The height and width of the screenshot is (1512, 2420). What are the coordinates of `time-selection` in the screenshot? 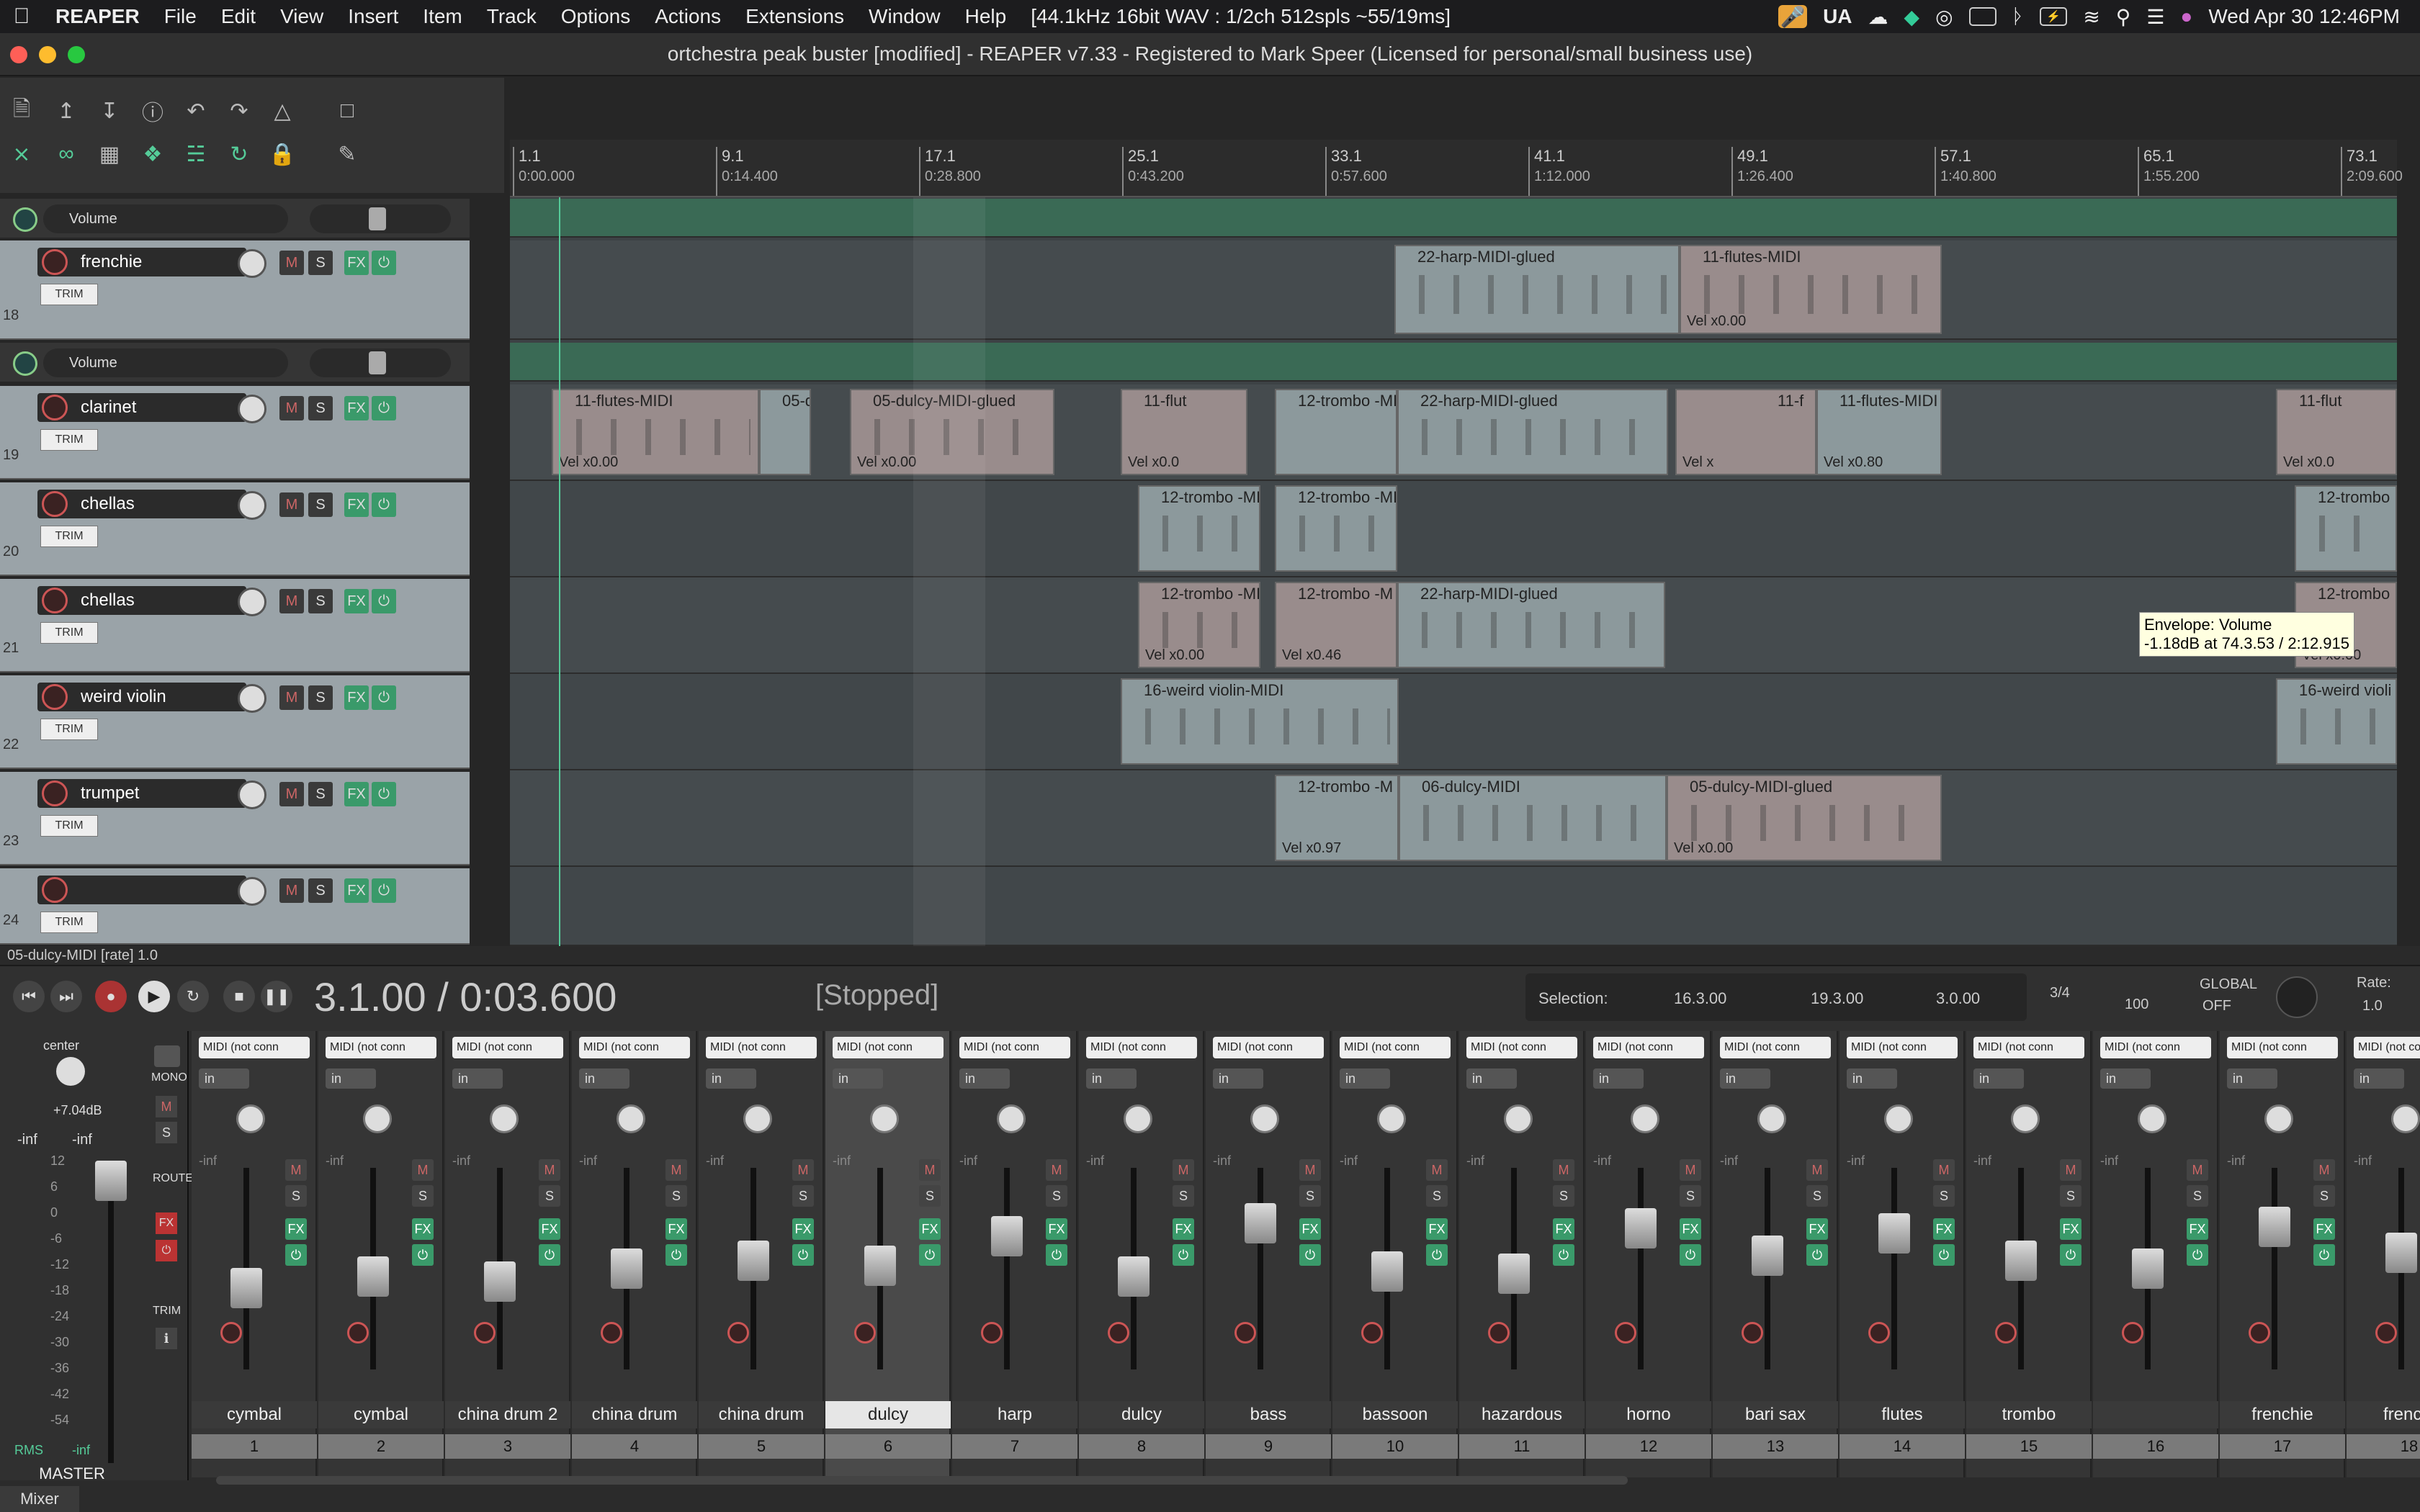 It's located at (949, 543).